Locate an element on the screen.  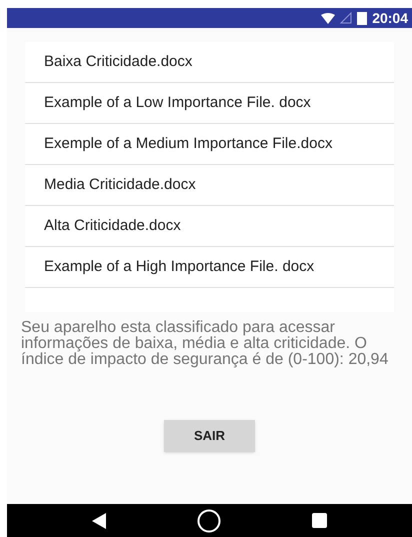
file-item: Alta Criticidade.docx is located at coordinates (112, 226).